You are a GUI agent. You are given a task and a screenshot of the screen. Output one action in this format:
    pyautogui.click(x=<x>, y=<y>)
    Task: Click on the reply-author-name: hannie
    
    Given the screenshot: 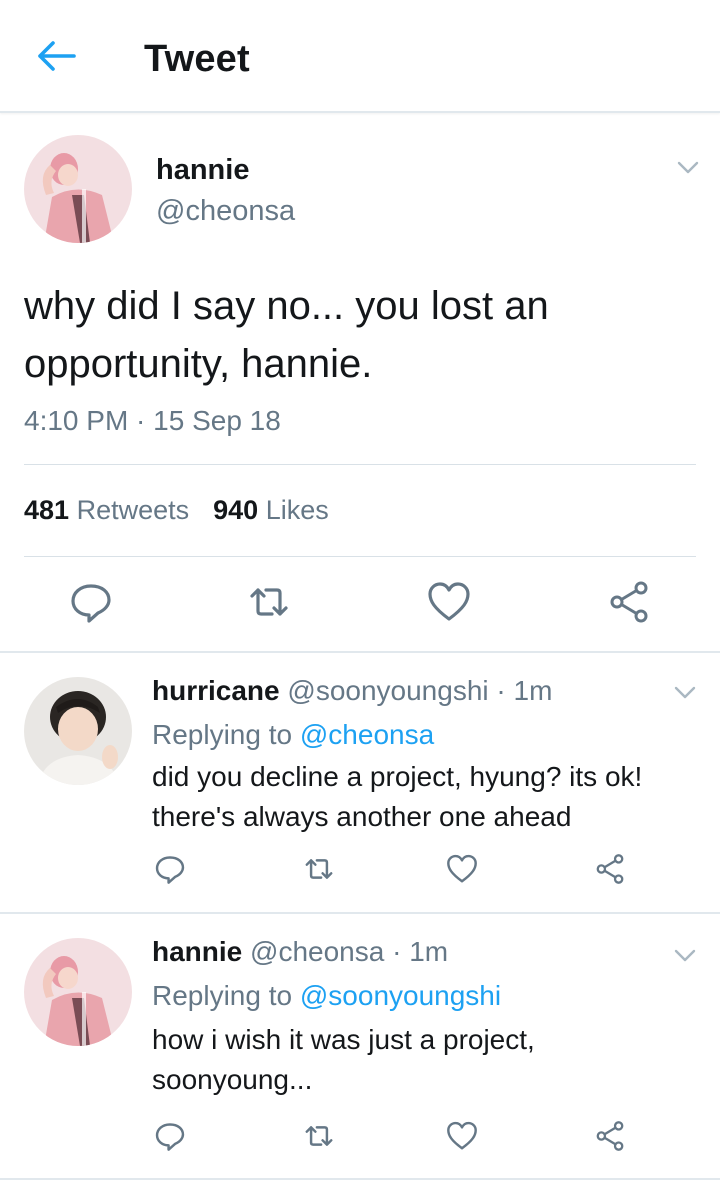 What is the action you would take?
    pyautogui.click(x=197, y=951)
    